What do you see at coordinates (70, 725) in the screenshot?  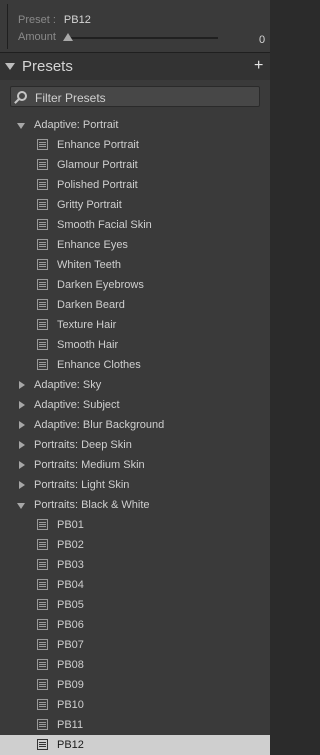 I see `preset-item-label: PB11` at bounding box center [70, 725].